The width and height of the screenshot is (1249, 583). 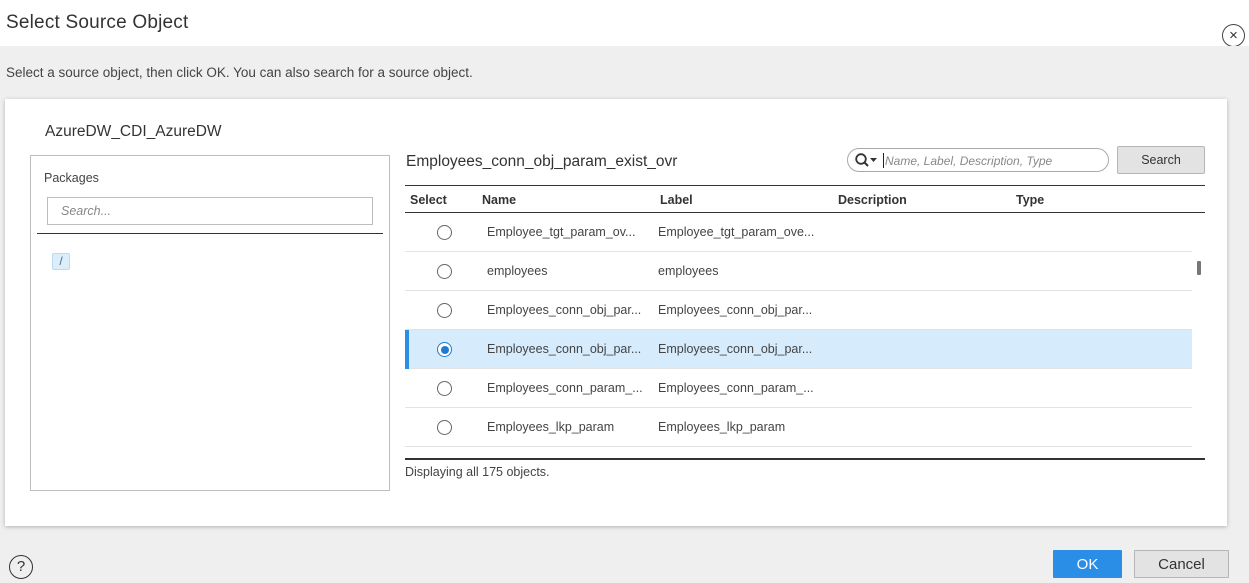 I want to click on text-caret, so click(x=883, y=160).